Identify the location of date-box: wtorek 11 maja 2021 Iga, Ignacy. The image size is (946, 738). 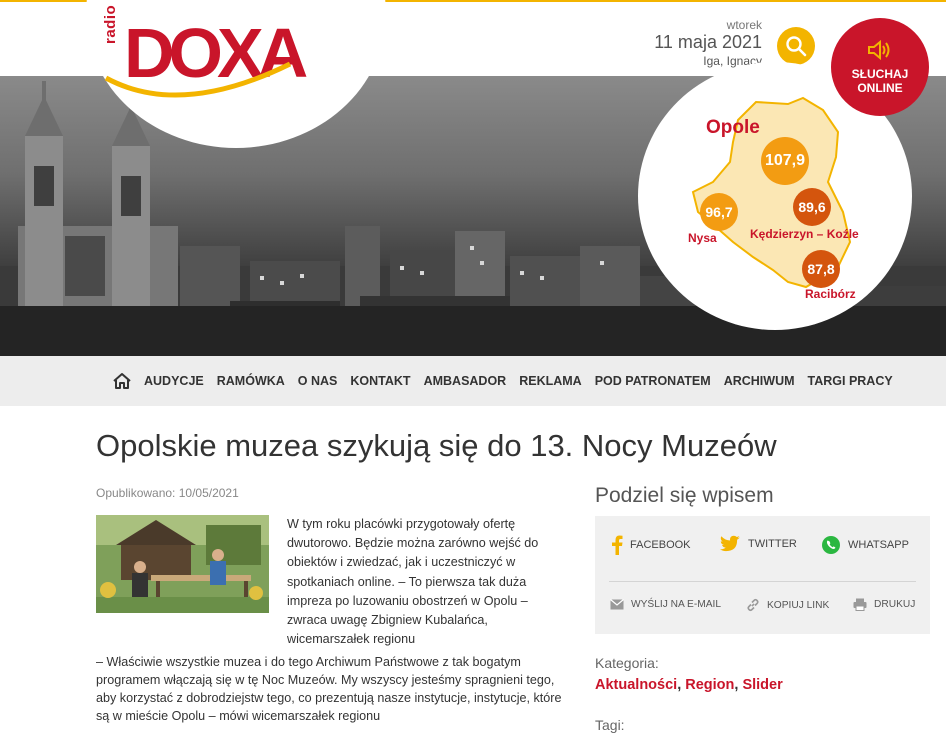
(708, 43).